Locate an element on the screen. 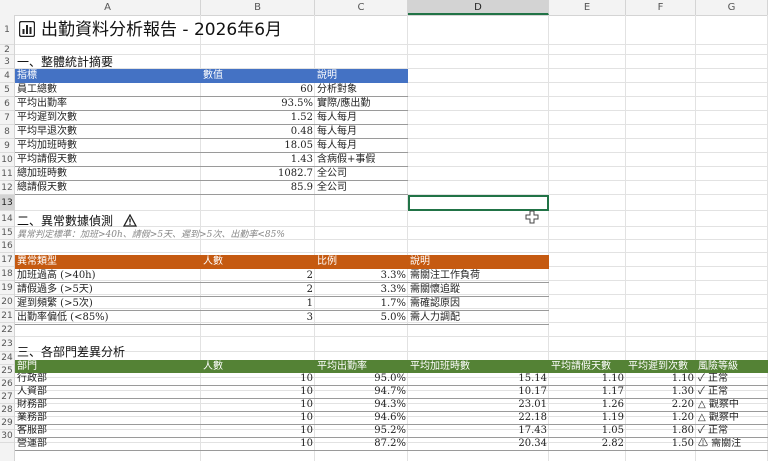  s3-header-late: 平均遲到次數 is located at coordinates (661, 366).